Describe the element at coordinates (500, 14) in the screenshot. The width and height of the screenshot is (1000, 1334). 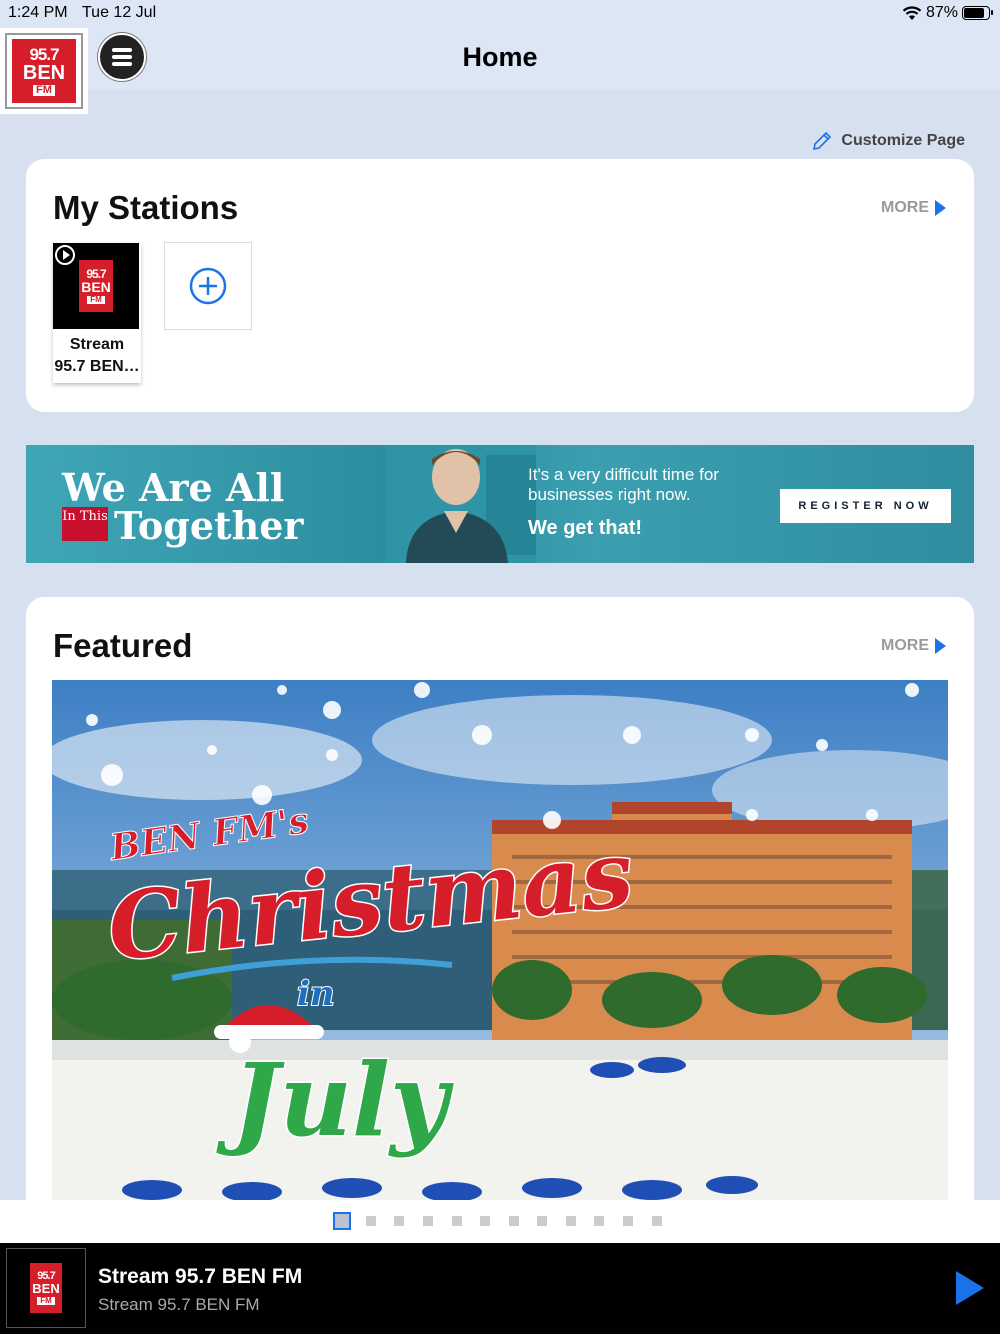
I see `status-bar: 1:24 PM Tue 12 Jul 87%` at that location.